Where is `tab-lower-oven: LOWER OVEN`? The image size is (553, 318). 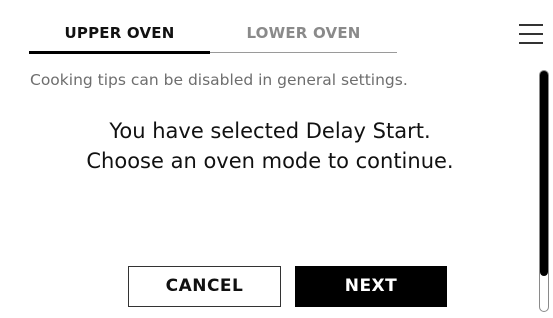 tab-lower-oven: LOWER OVEN is located at coordinates (303, 35).